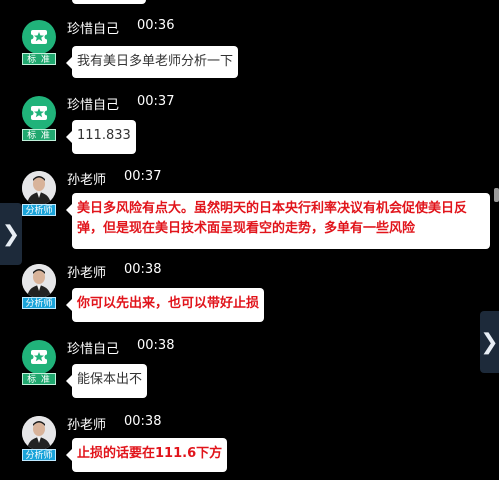  What do you see at coordinates (168, 303) in the screenshot?
I see `message-text: 你可以先出来，也可以带好止损` at bounding box center [168, 303].